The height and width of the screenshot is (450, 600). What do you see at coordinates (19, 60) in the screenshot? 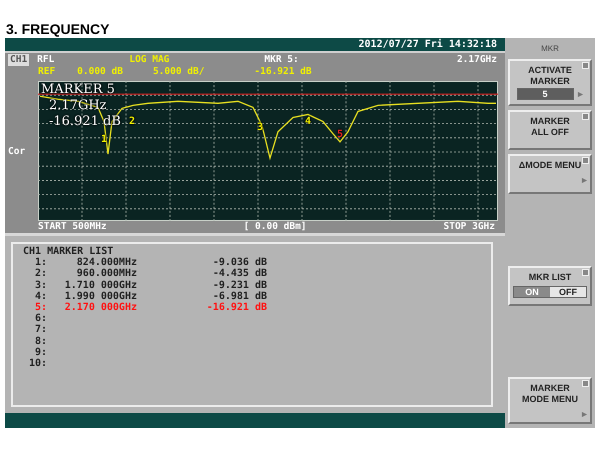
I see `channel-label: CH1` at bounding box center [19, 60].